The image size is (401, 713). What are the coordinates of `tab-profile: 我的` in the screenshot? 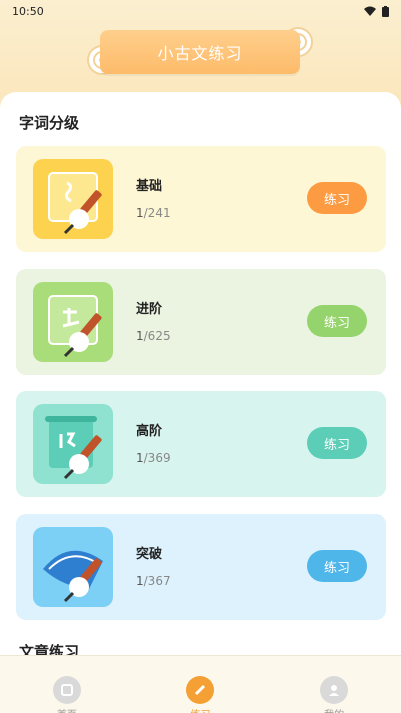 It's located at (334, 684).